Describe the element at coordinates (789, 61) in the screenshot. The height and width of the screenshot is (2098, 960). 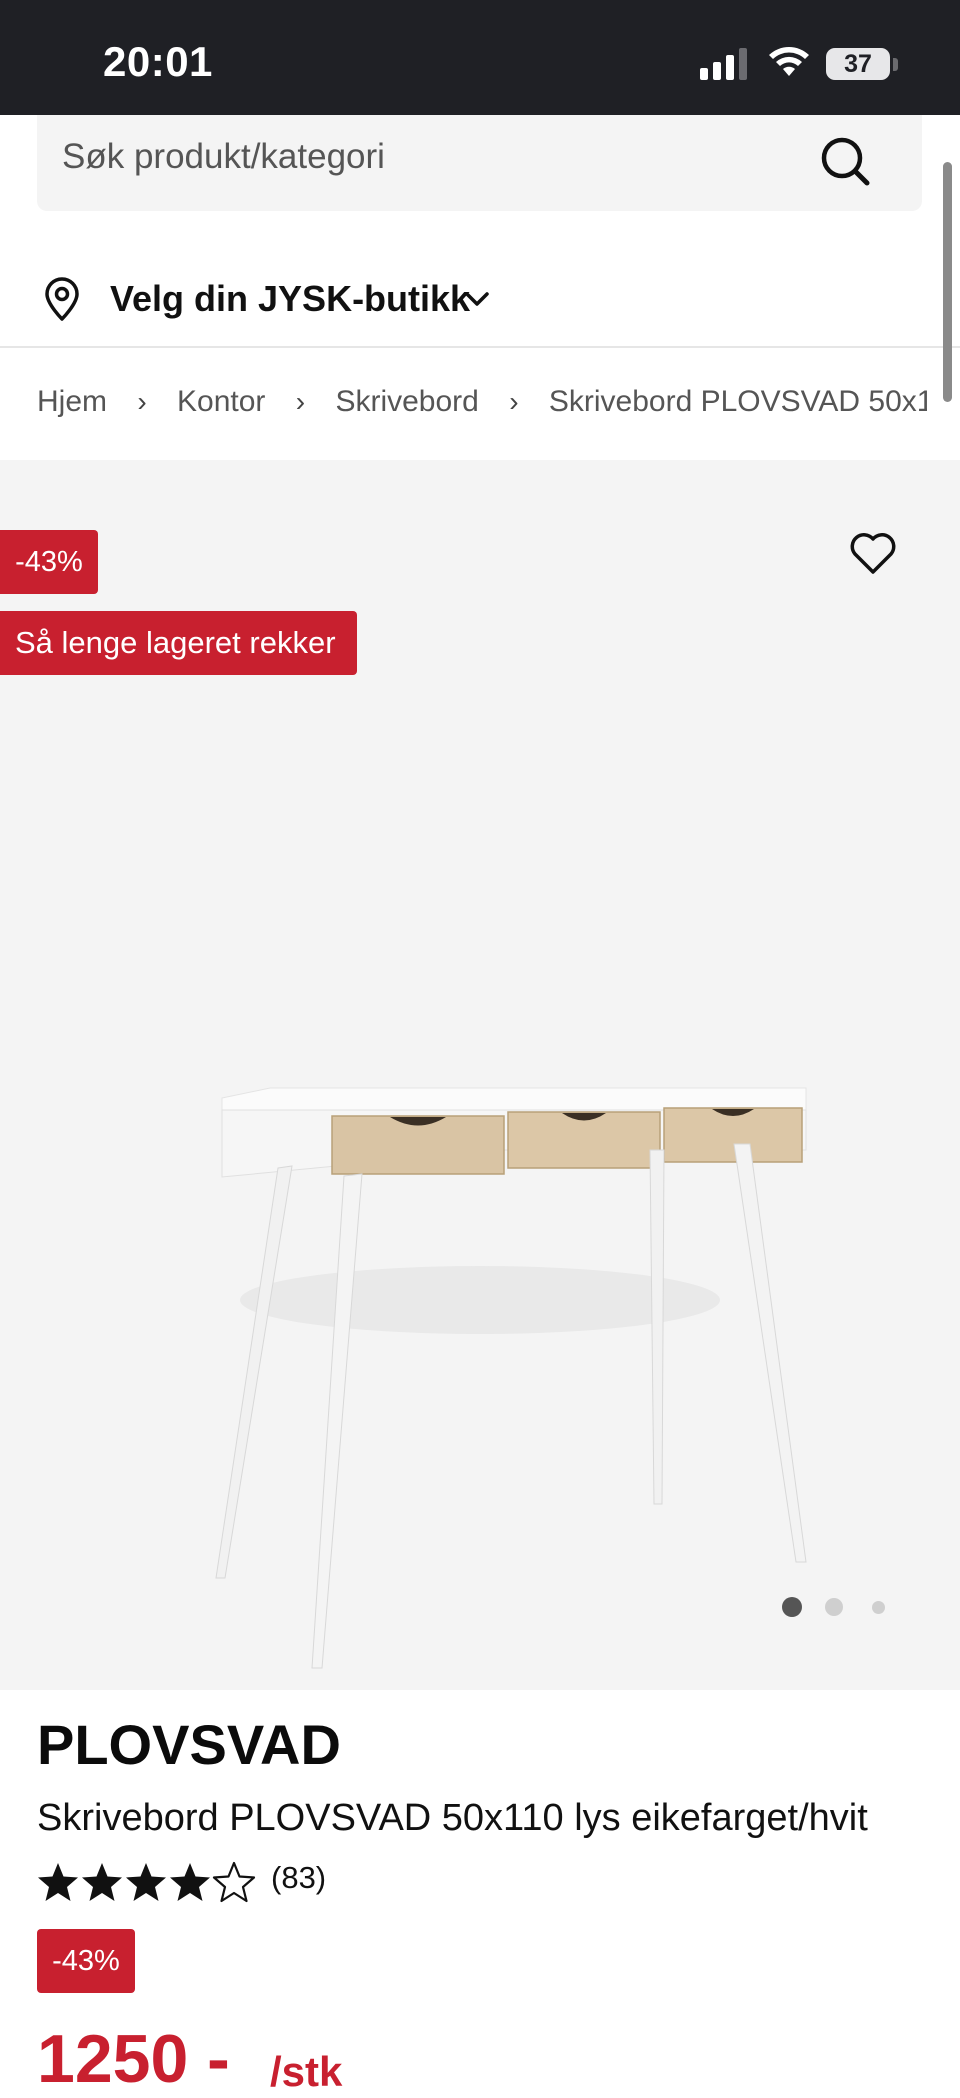
I see `wifi-icon` at that location.